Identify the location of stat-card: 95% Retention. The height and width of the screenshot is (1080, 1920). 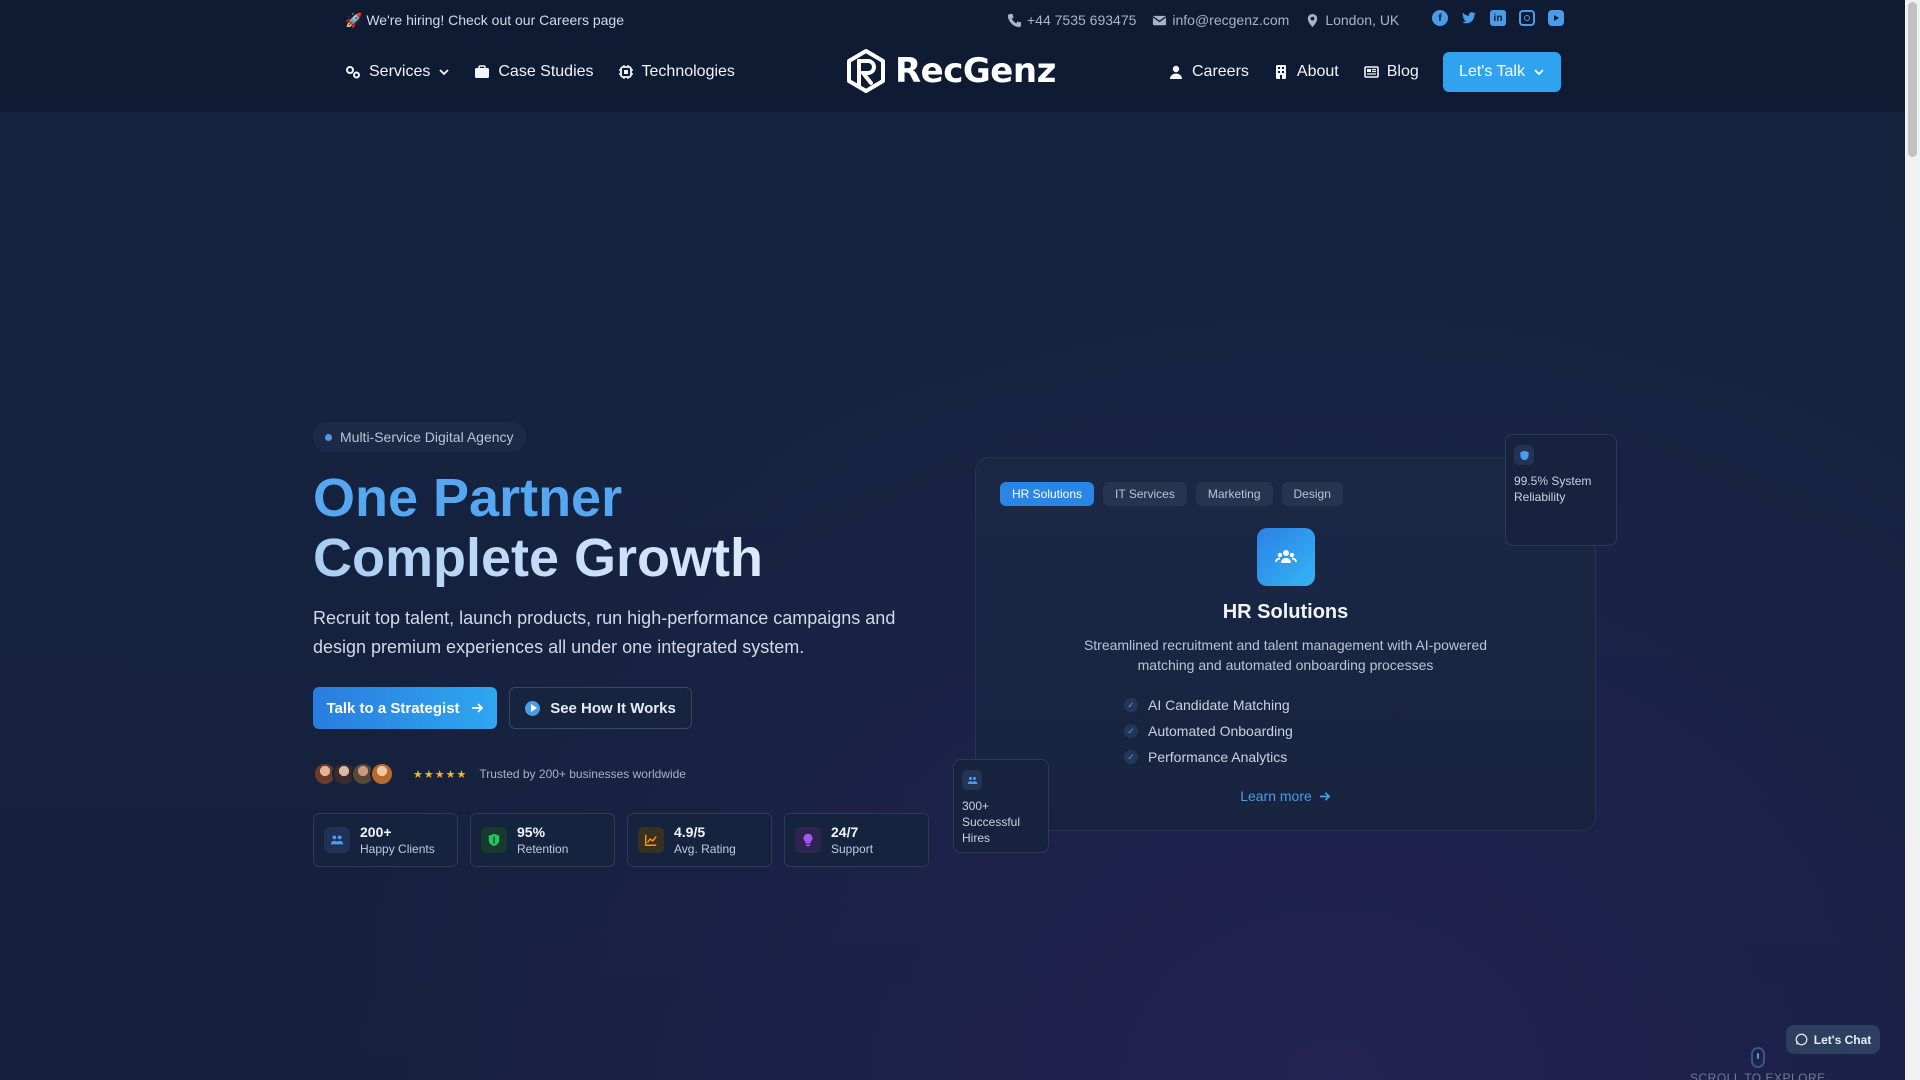
(542, 840).